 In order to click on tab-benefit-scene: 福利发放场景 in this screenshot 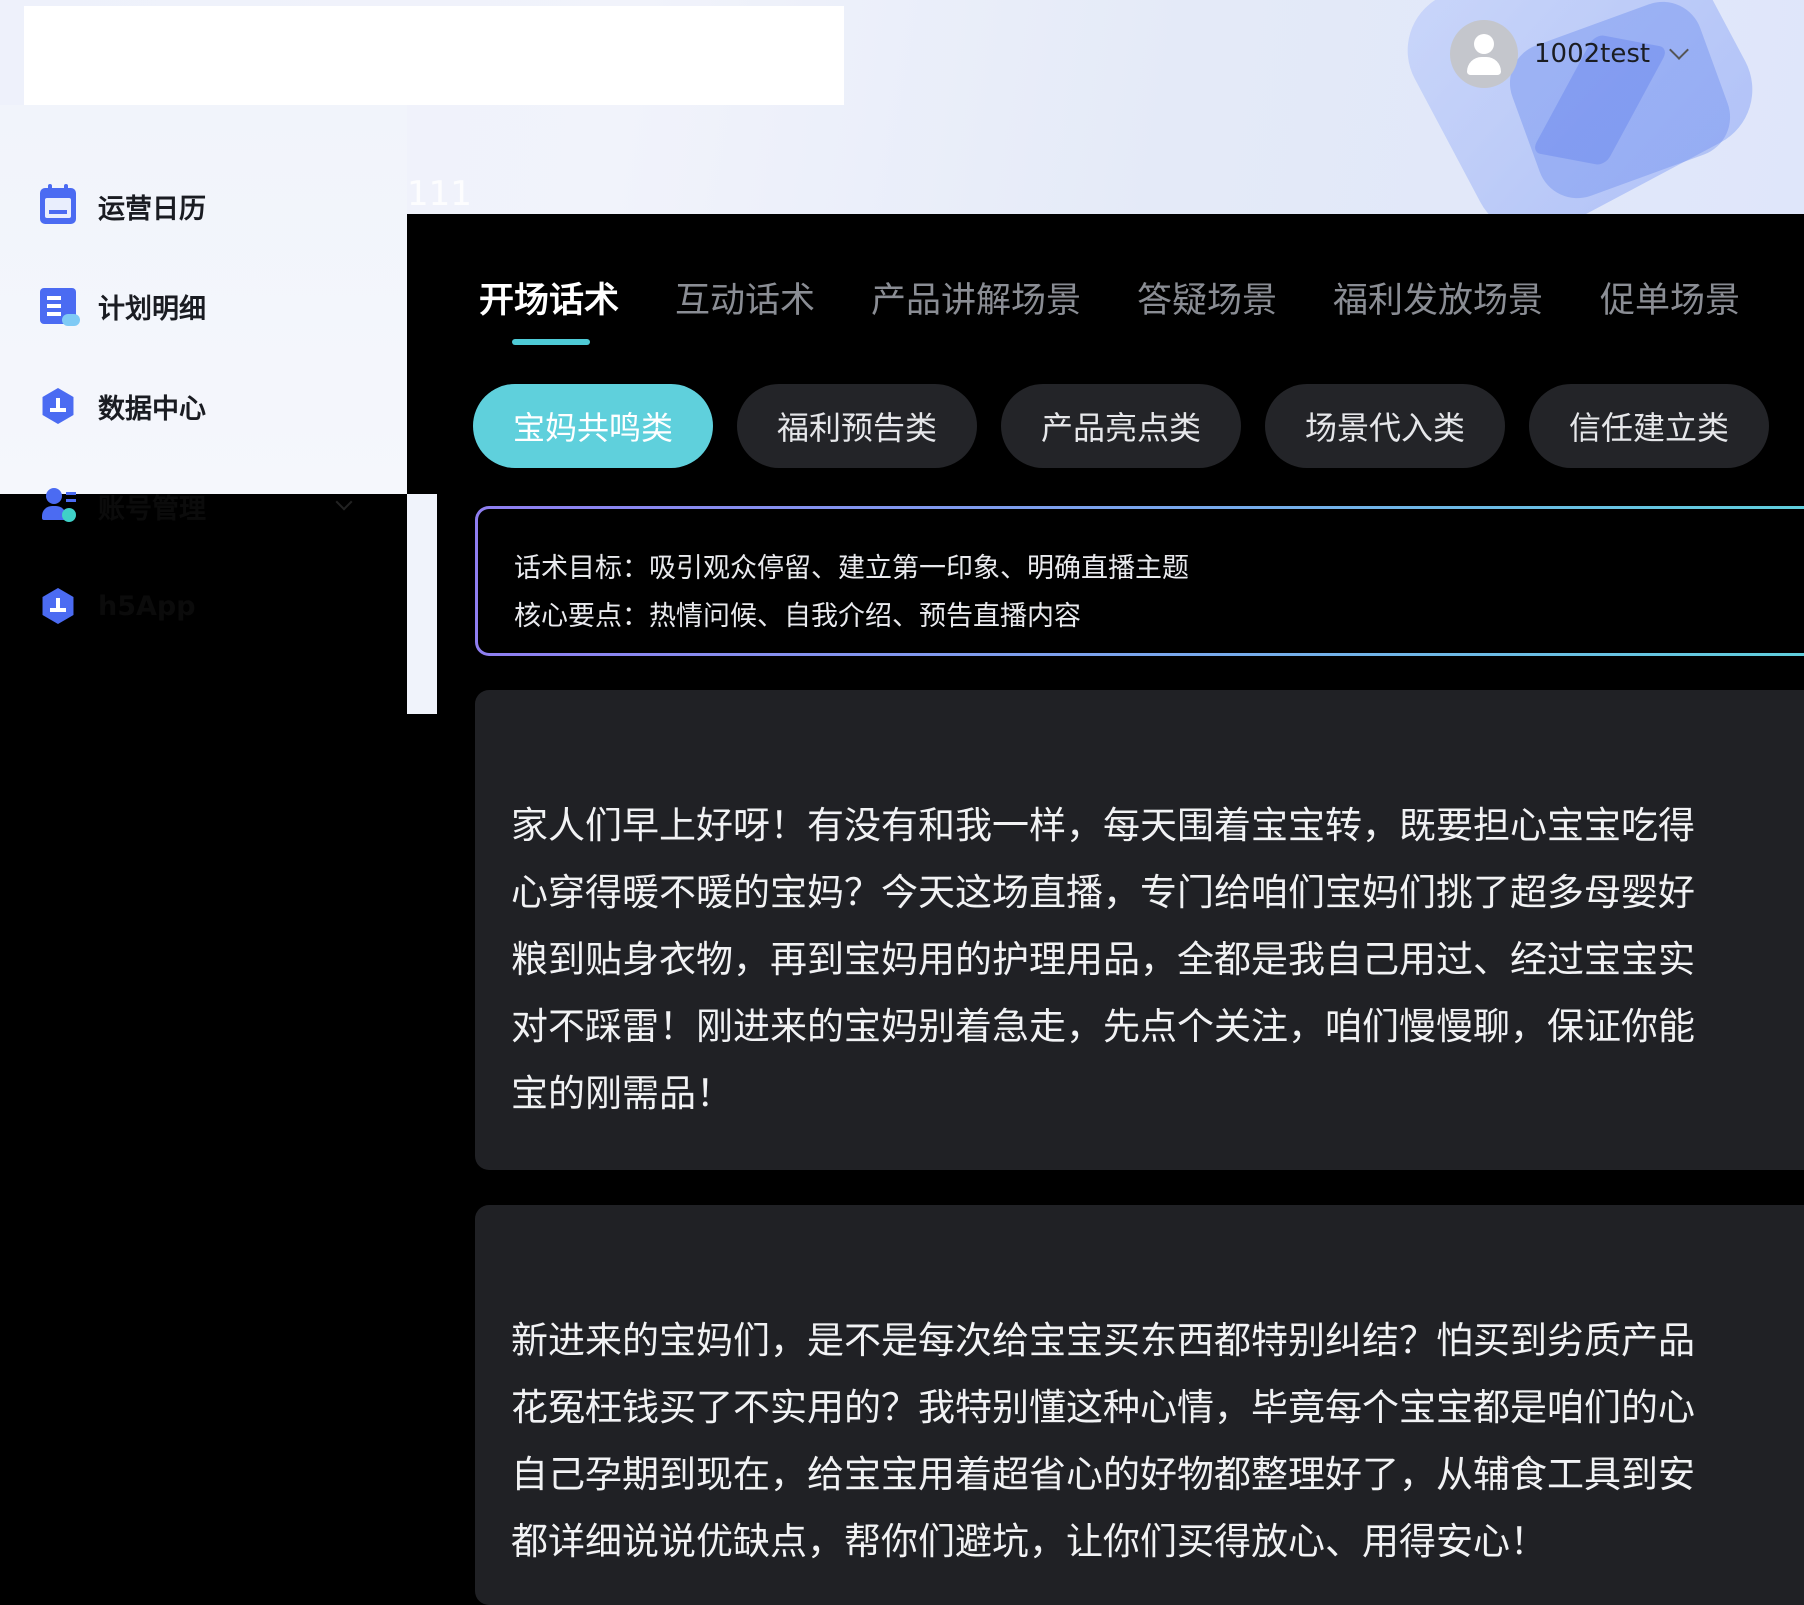, I will do `click(1438, 297)`.